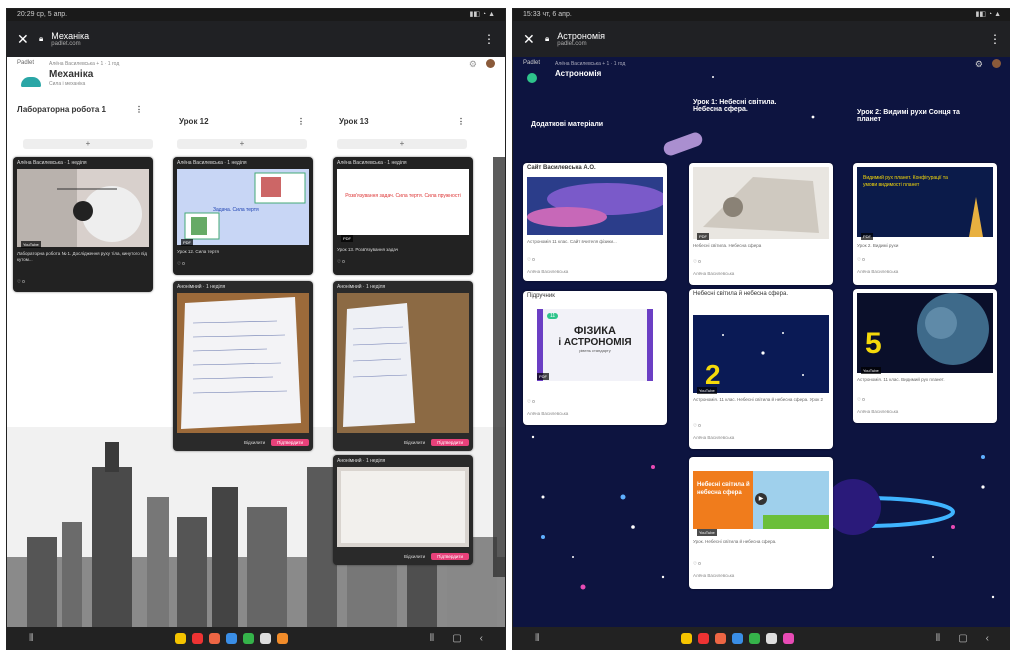  I want to click on post-video-thumbnail, so click(83, 208).